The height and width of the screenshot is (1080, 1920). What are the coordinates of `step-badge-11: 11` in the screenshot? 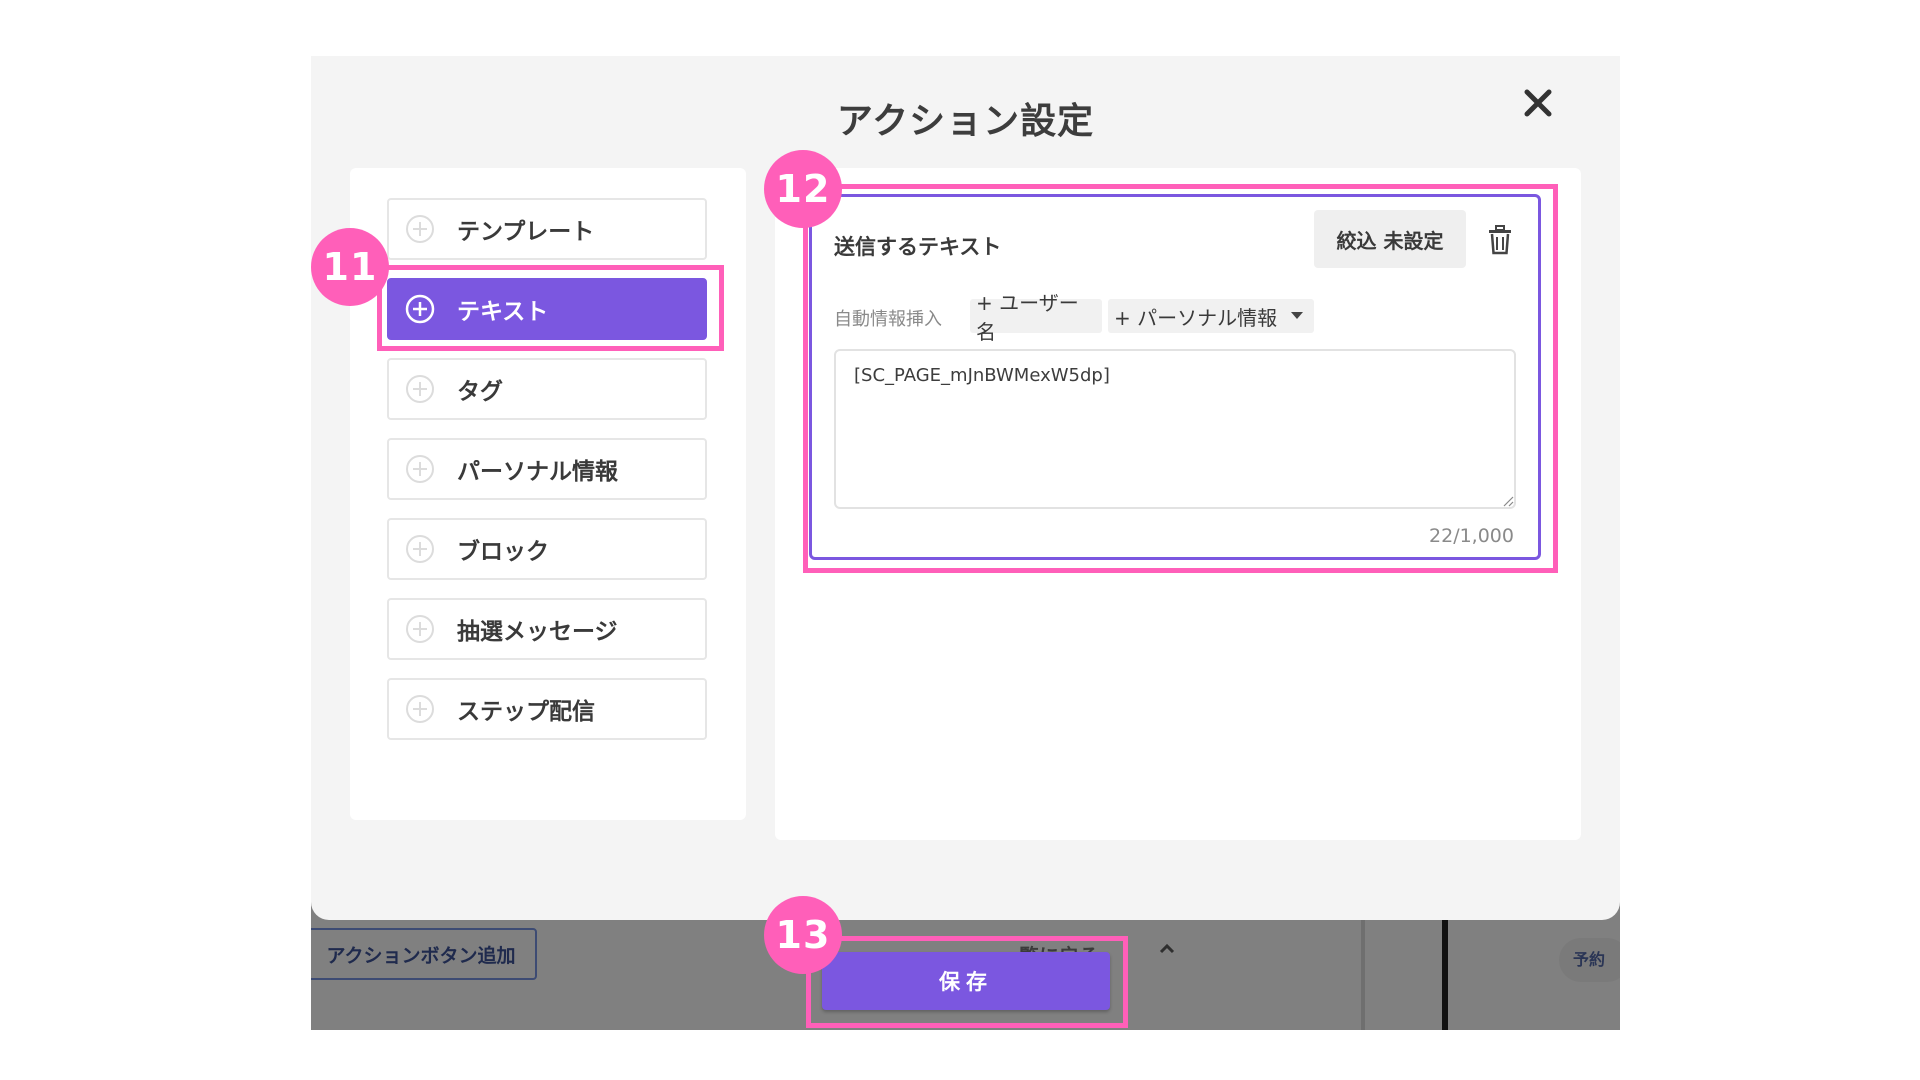 It's located at (350, 267).